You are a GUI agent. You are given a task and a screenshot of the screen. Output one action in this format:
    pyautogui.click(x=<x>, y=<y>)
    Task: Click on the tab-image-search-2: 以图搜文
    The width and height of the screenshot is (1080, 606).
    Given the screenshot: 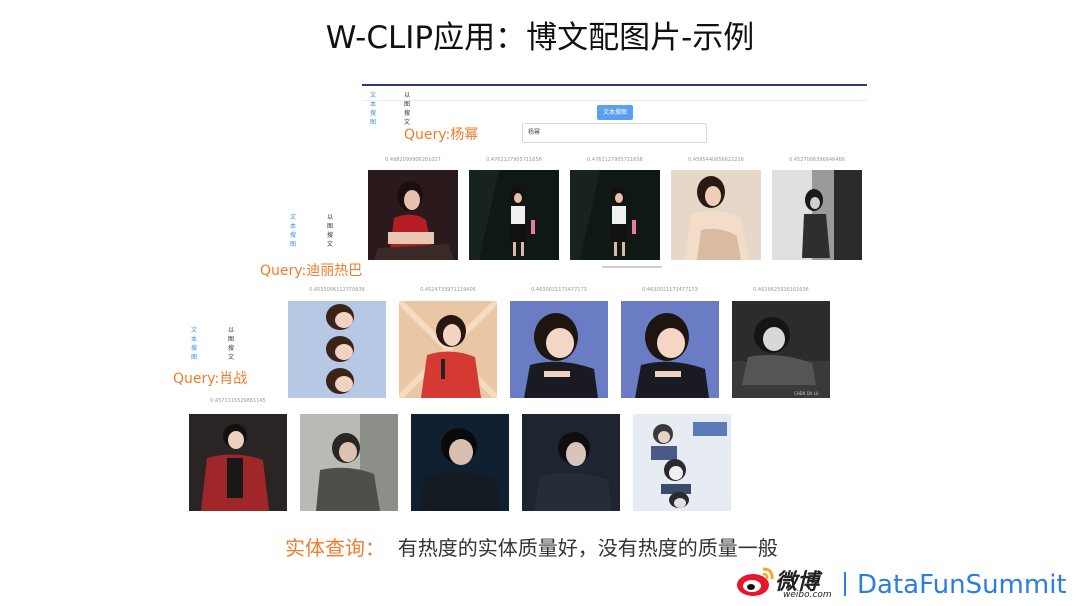 What is the action you would take?
    pyautogui.click(x=330, y=230)
    